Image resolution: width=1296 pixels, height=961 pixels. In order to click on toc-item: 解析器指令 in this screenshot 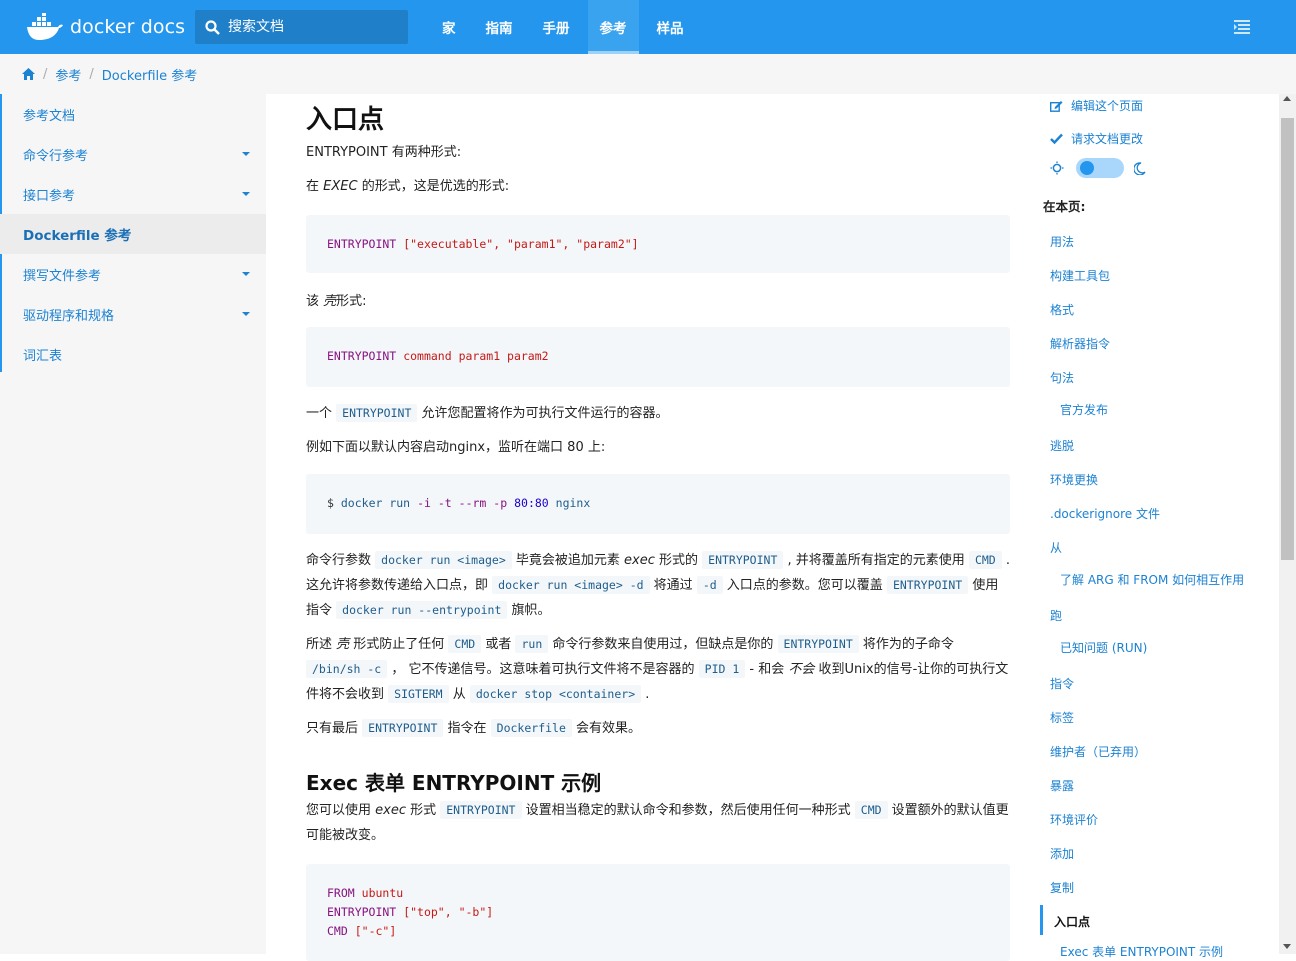, I will do `click(1080, 343)`.